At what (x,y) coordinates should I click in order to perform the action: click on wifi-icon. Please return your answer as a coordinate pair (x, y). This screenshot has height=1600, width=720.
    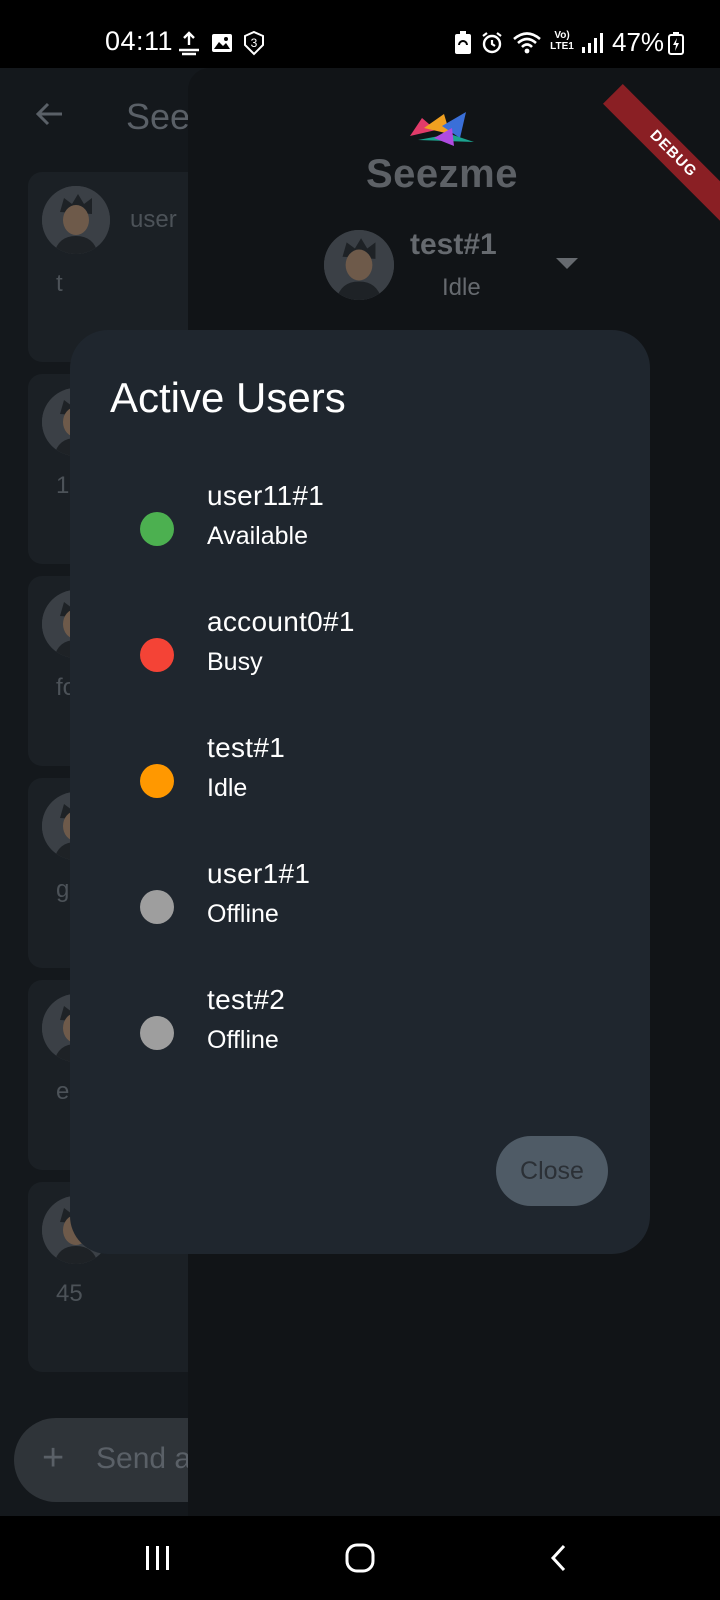
    Looking at the image, I should click on (527, 43).